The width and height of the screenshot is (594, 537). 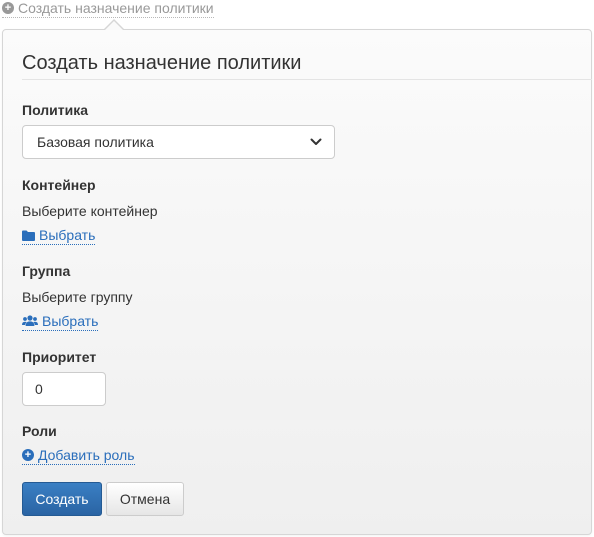 What do you see at coordinates (86, 455) in the screenshot?
I see `add-role-link-label: Добавить роль` at bounding box center [86, 455].